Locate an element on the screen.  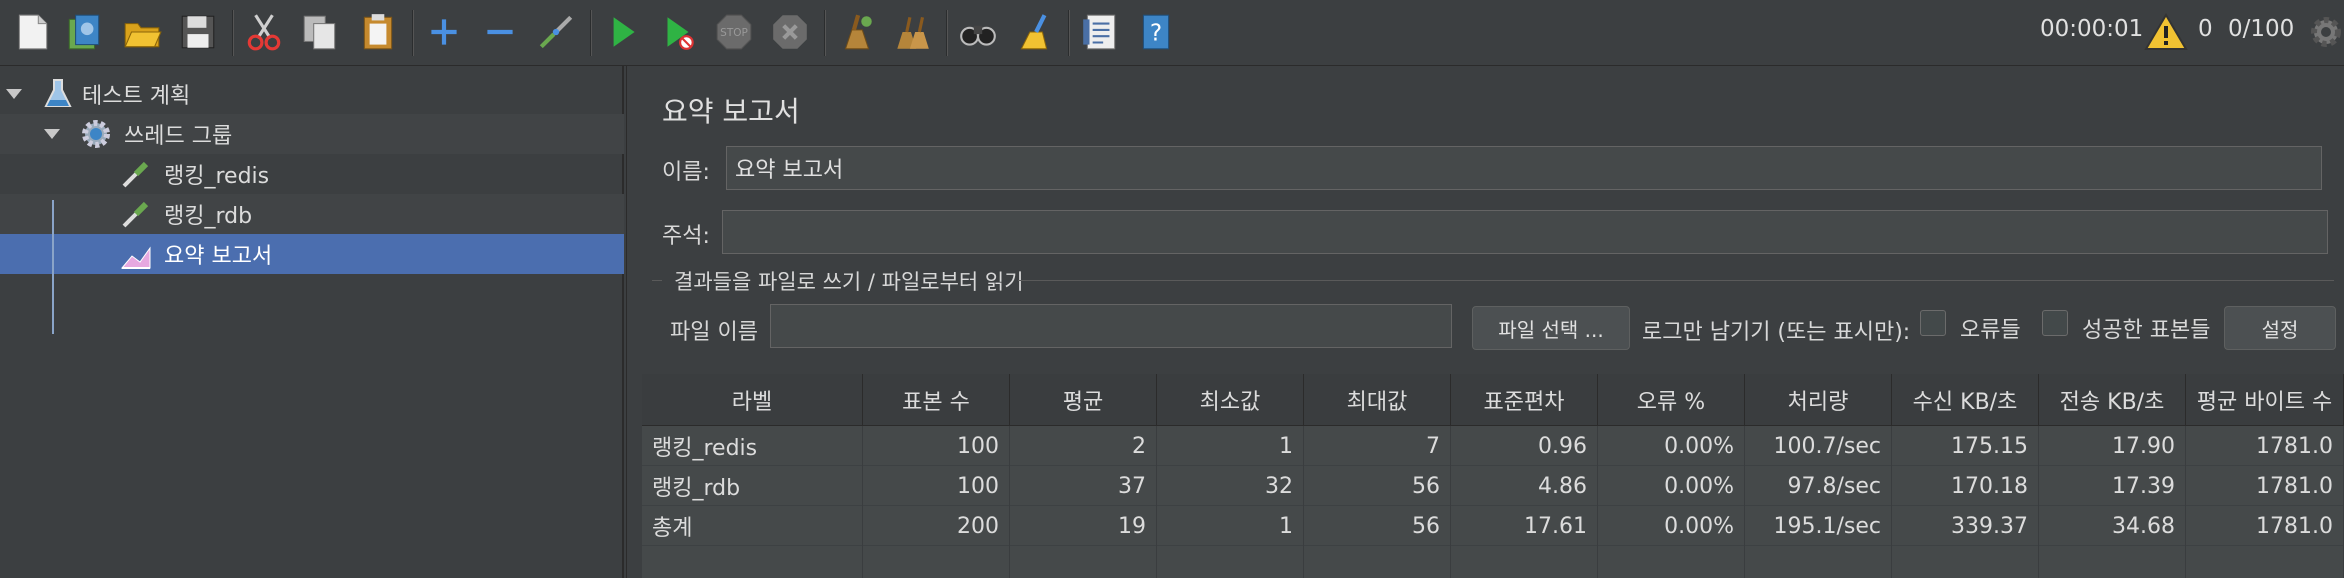
column-header: 처리량 is located at coordinates (1818, 400).